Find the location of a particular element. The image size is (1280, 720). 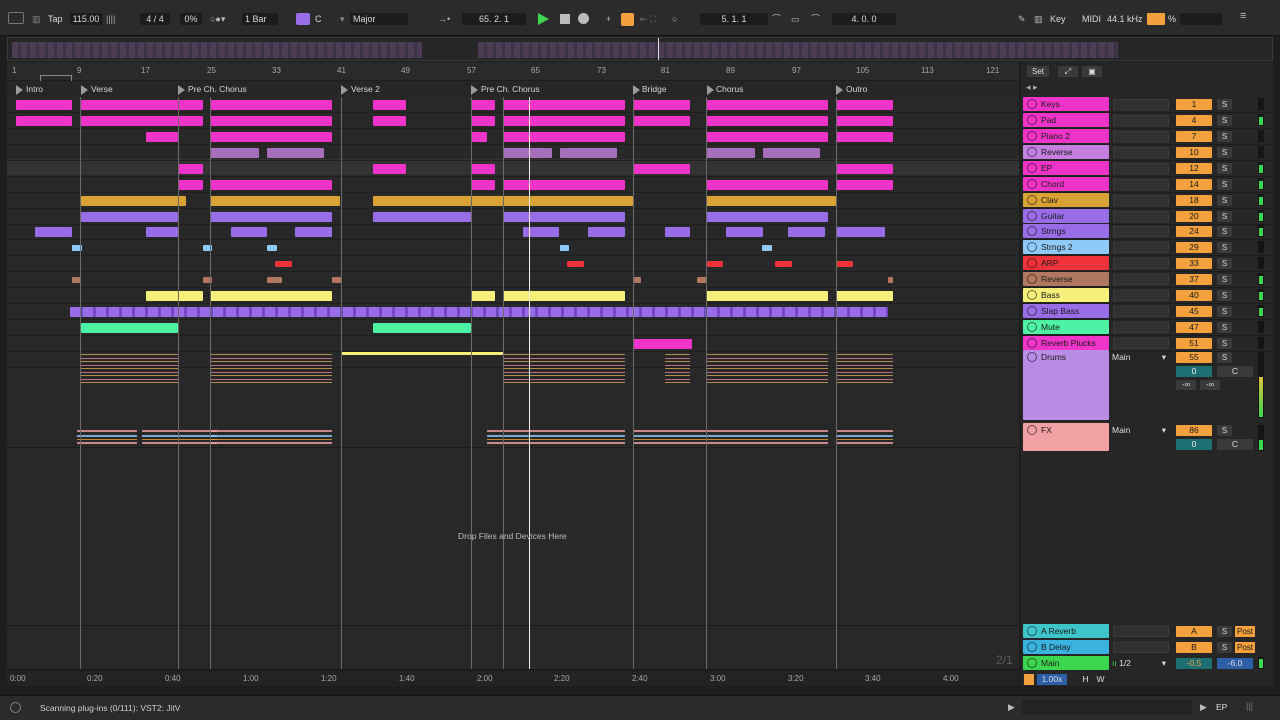

locator-label: Pre Ch. Chorus is located at coordinates (217, 89).